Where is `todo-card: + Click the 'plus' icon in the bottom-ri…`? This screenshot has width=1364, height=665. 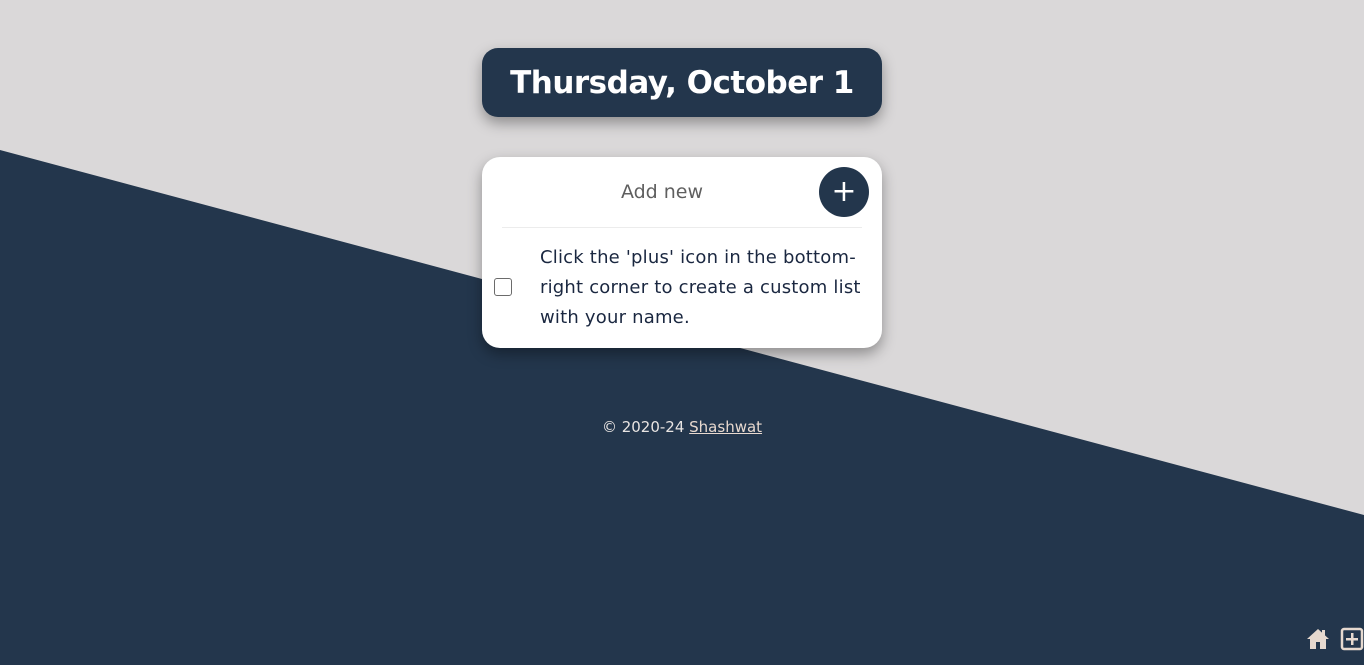 todo-card: + Click the 'plus' icon in the bottom-ri… is located at coordinates (682, 252).